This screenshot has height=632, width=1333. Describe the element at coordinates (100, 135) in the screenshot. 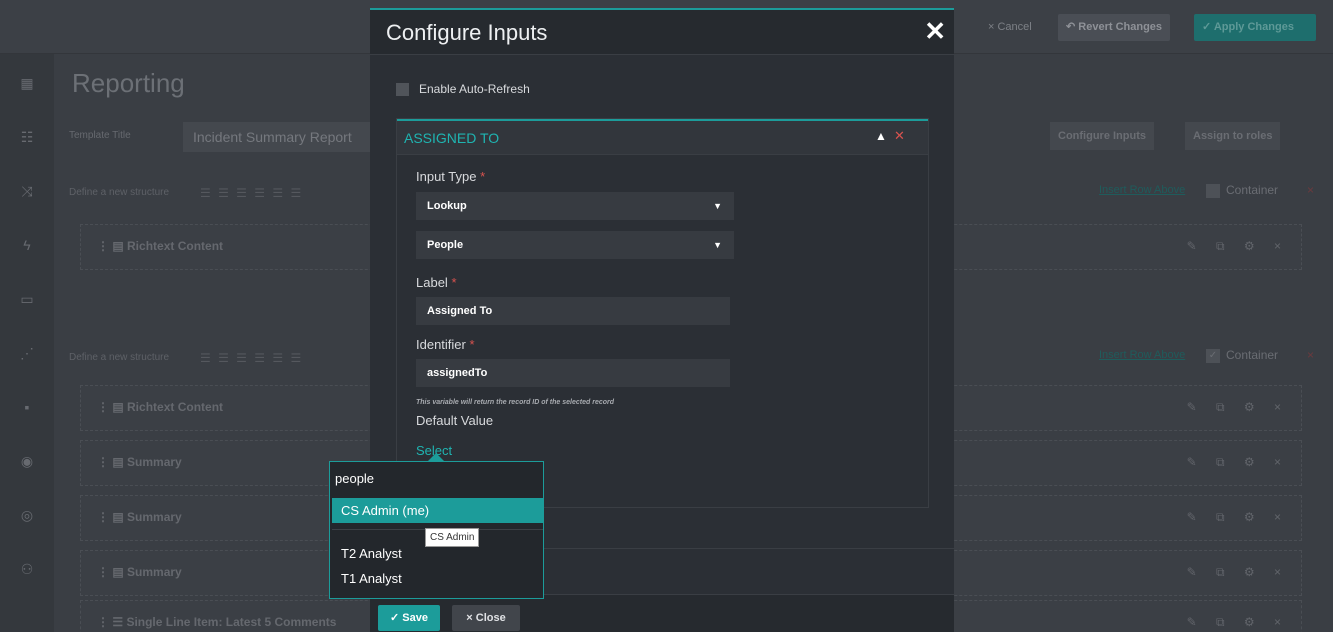

I see `template-title-label: Template Title` at that location.